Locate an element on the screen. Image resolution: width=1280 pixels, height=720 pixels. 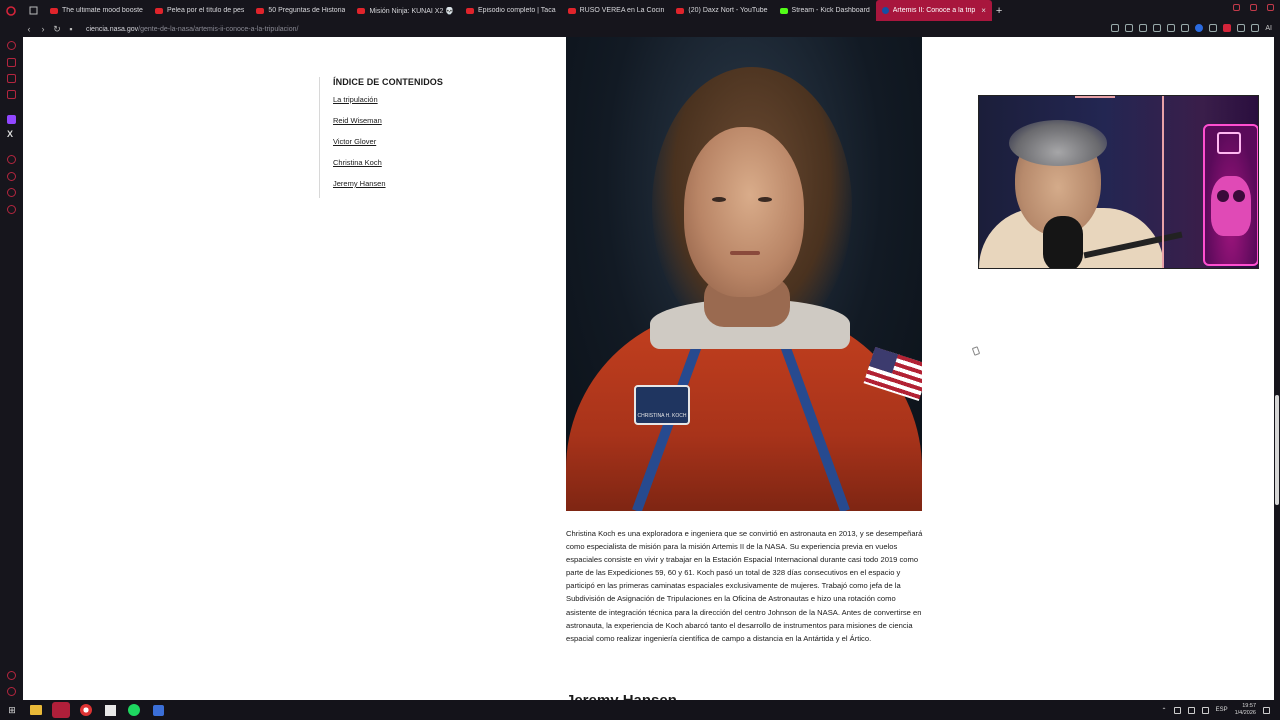
search-tabs-icon is located at coordinates (1236, 7).